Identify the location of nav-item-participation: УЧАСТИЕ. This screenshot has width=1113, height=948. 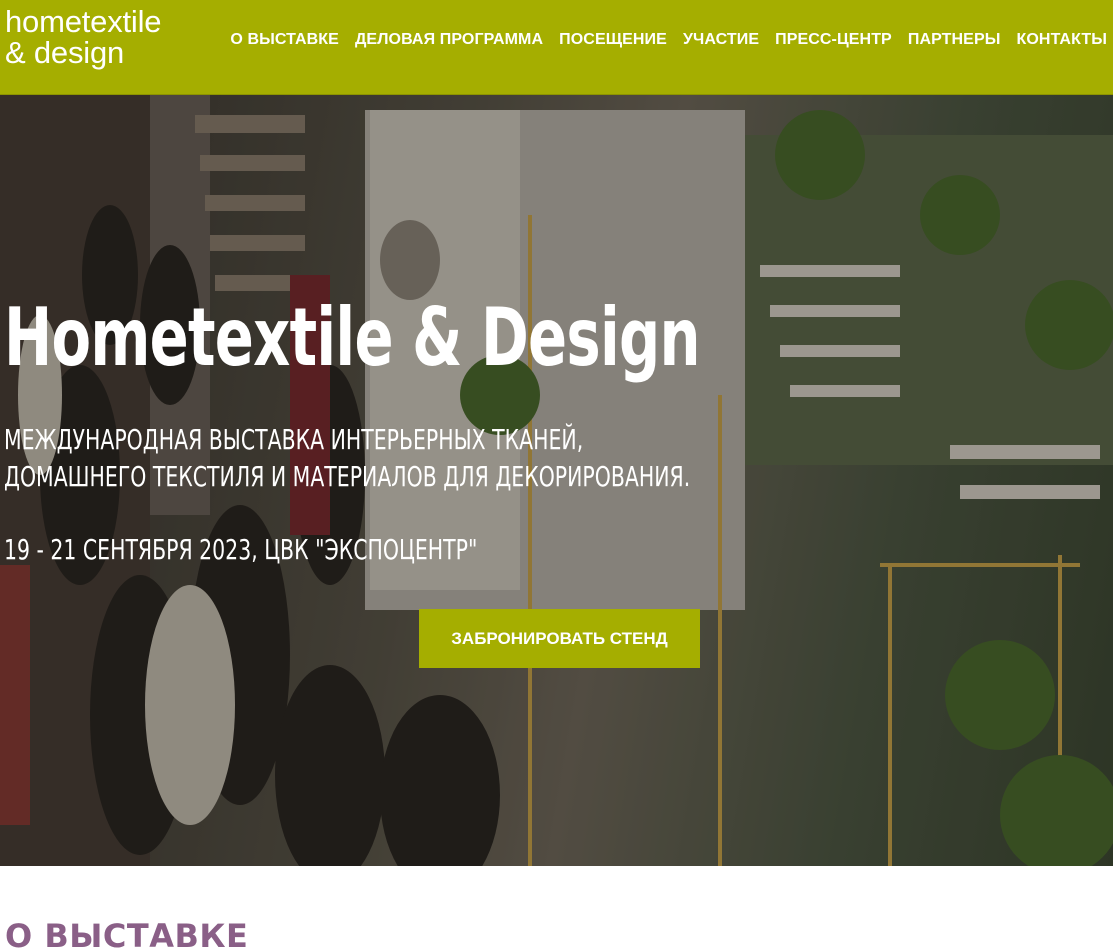
(721, 40).